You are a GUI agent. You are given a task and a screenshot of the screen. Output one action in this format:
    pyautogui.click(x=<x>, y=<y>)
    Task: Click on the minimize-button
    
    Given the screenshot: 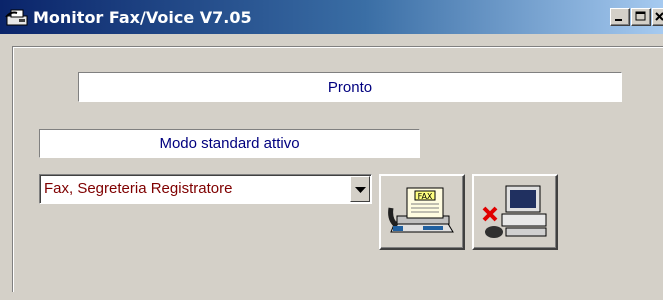 What is the action you would take?
    pyautogui.click(x=620, y=17)
    